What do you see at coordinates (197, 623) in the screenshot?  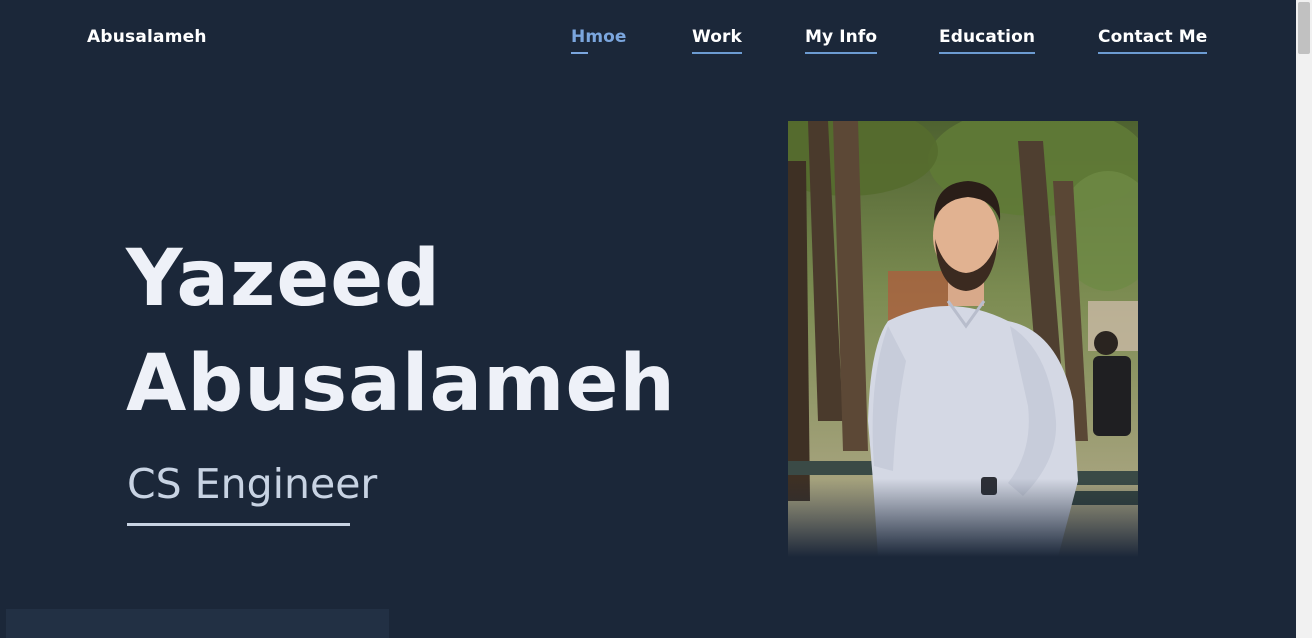 I see `bottom-panel` at bounding box center [197, 623].